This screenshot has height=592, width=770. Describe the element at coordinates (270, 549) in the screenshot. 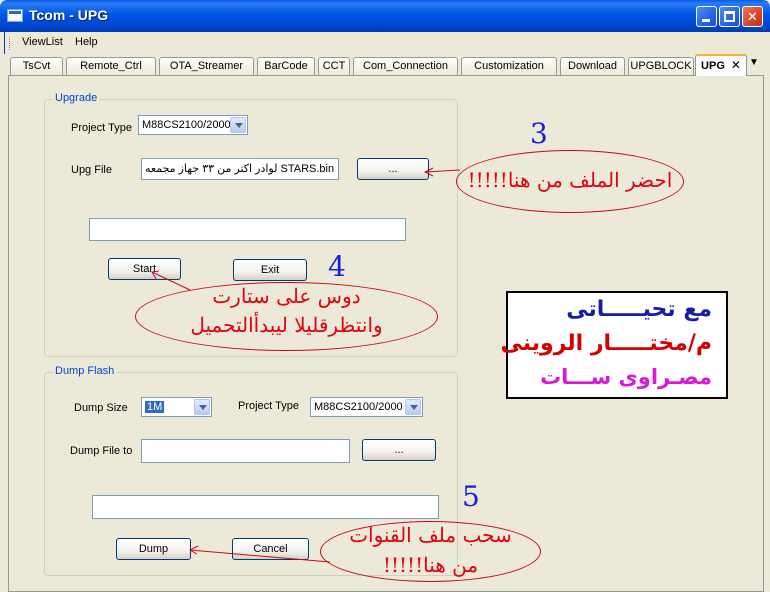

I see `cancel-button: Cancel` at that location.